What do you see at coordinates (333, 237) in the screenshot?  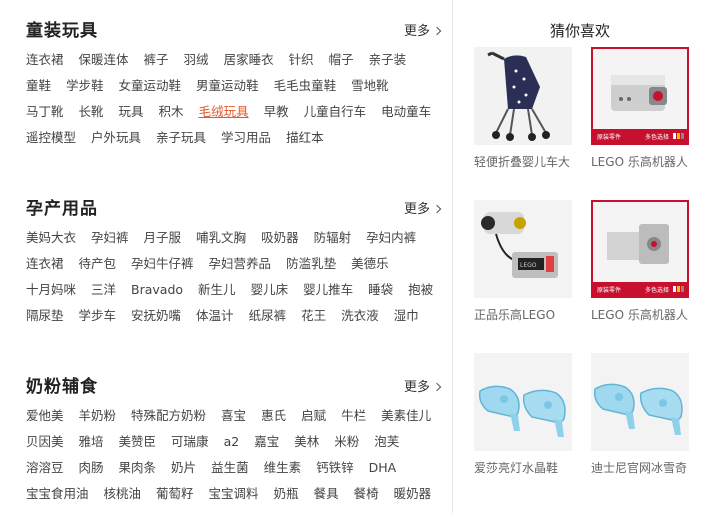 I see `category-link: 防辐射` at bounding box center [333, 237].